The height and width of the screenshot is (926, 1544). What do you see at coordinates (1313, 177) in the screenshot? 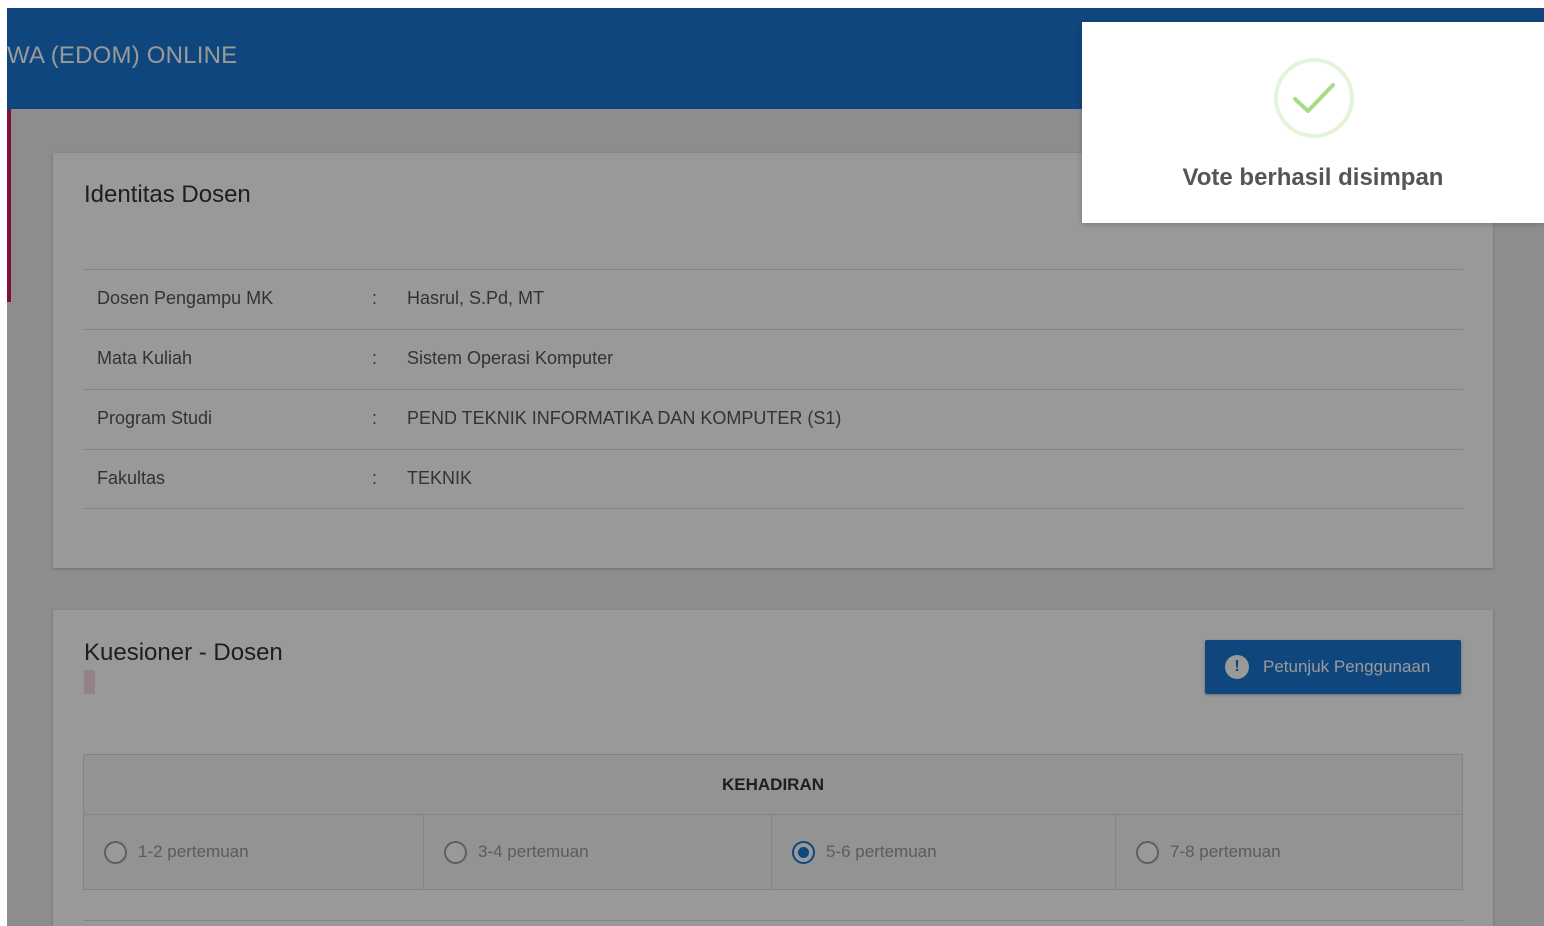
I see `toast-message: Vote berhasil disimpan` at bounding box center [1313, 177].